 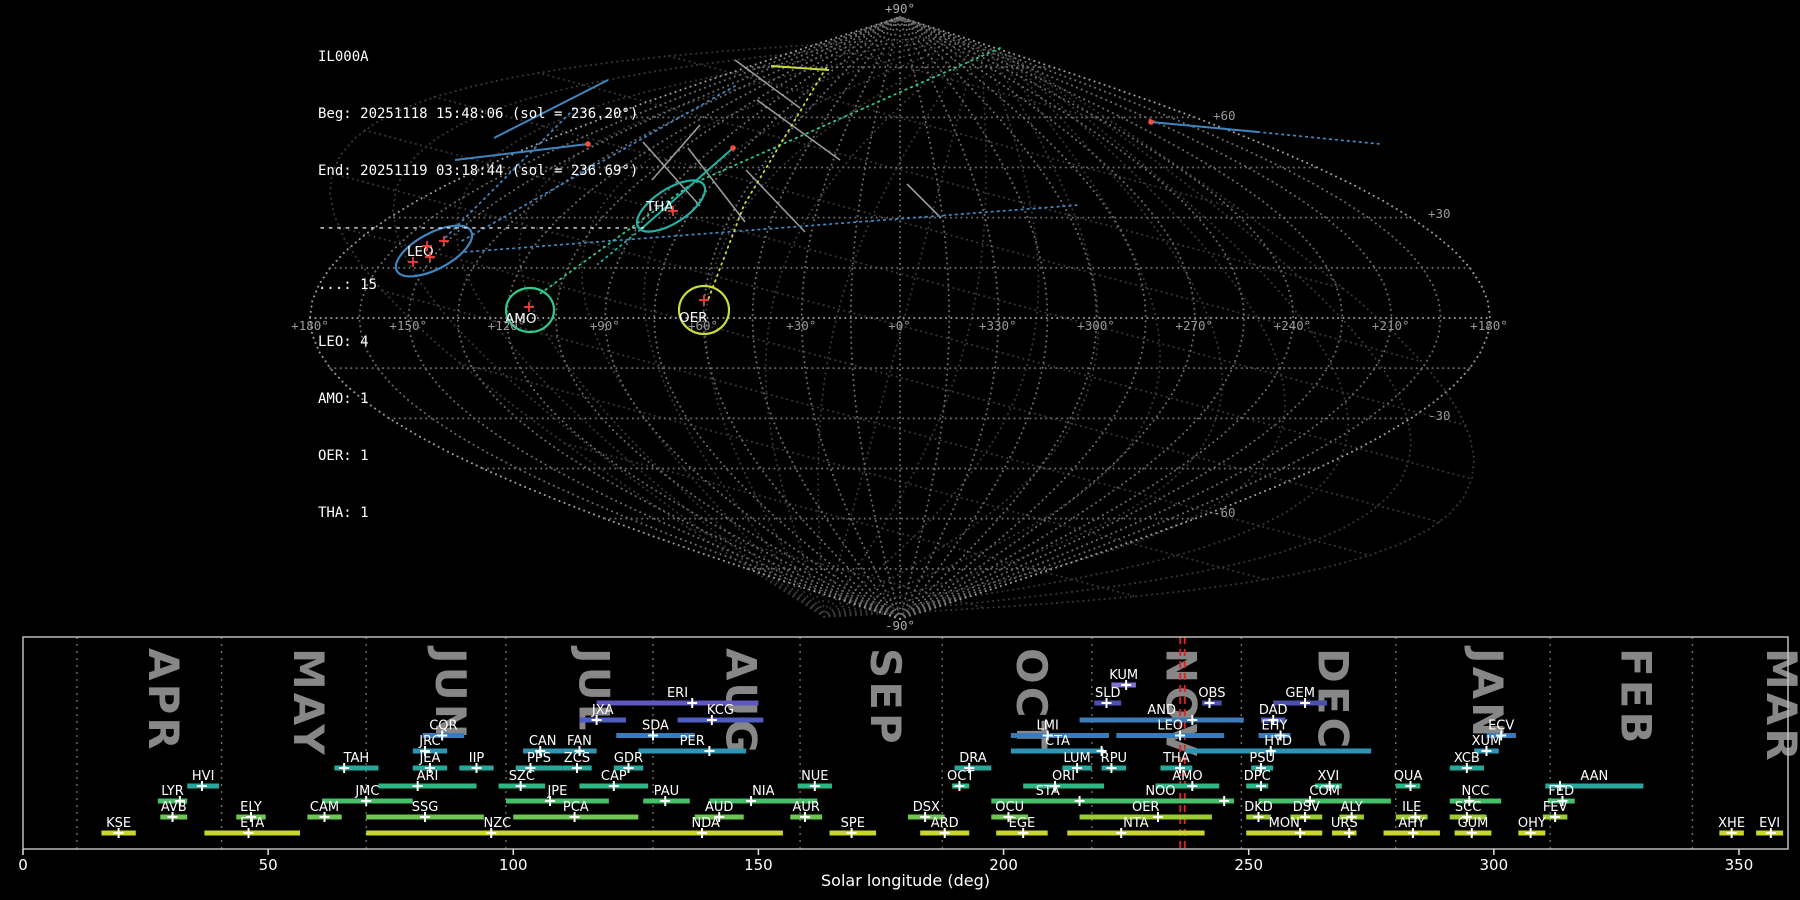 I want to click on shower-code-label: URS, so click(x=1344, y=823).